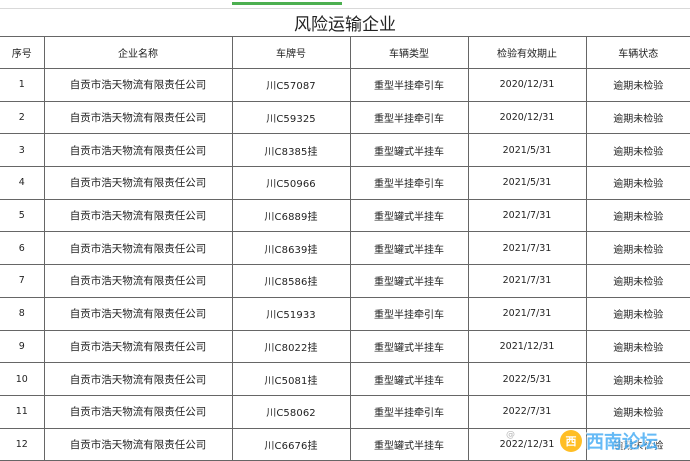 The width and height of the screenshot is (690, 461). What do you see at coordinates (138, 52) in the screenshot?
I see `header-company: 企业名称` at bounding box center [138, 52].